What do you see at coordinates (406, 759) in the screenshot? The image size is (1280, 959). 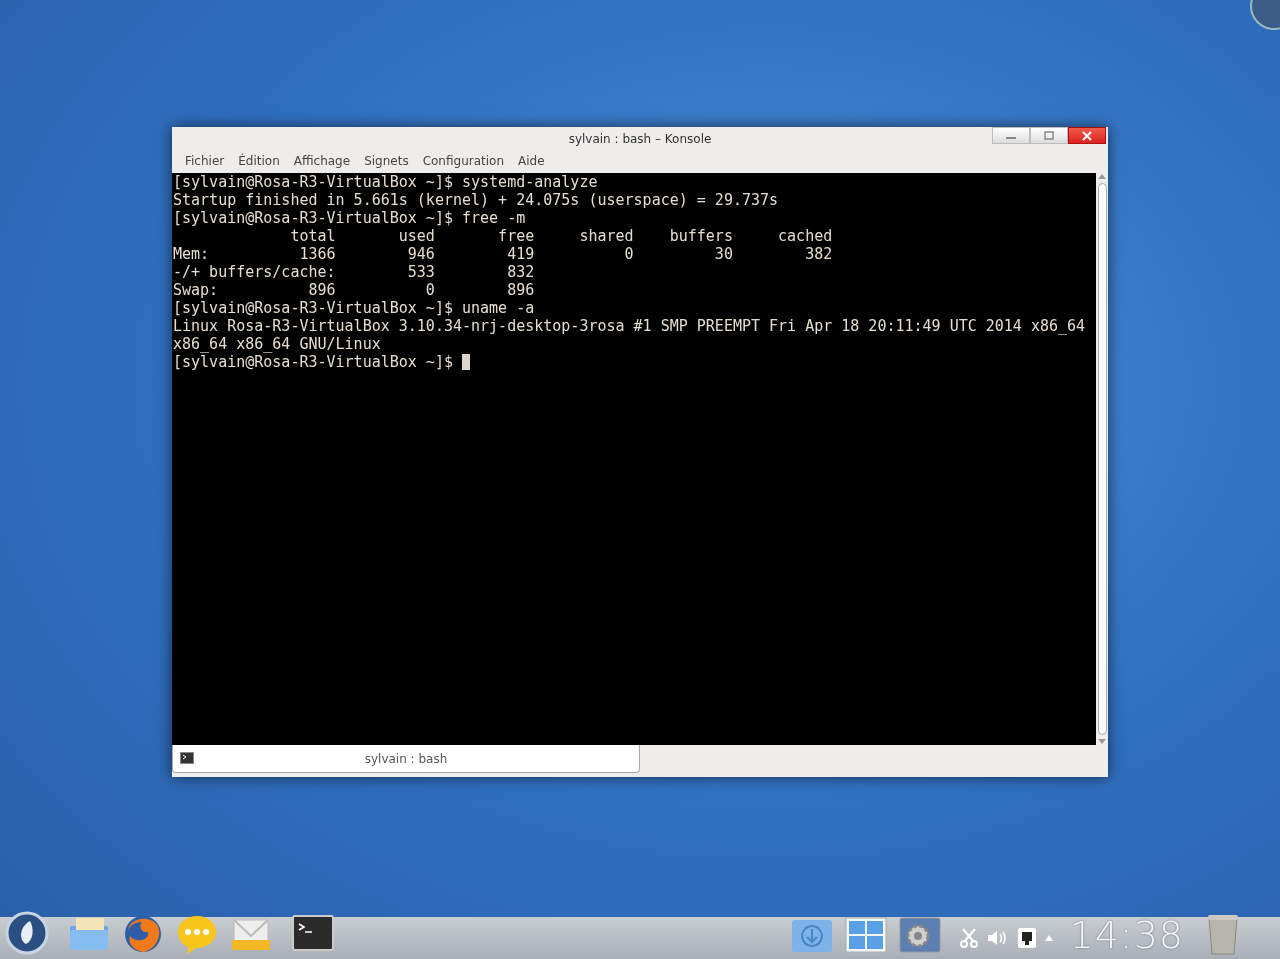 I see `terminal-tab: sylvain : bash` at bounding box center [406, 759].